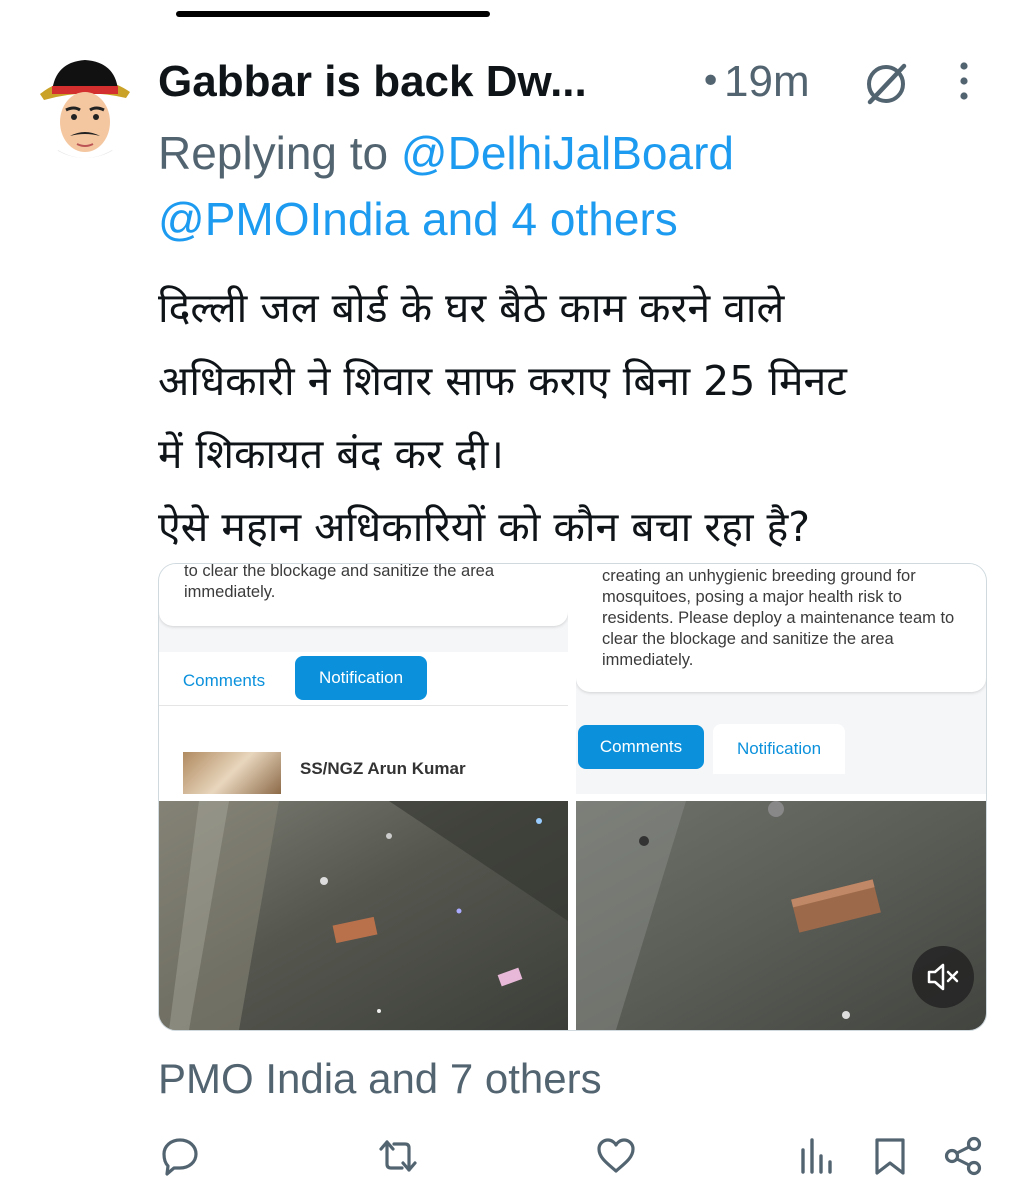 The image size is (1016, 1200). What do you see at coordinates (484, 527) in the screenshot?
I see `tweet-text-line: ऐसे महान अधिकारियों को कौन बचा रहा है?` at bounding box center [484, 527].